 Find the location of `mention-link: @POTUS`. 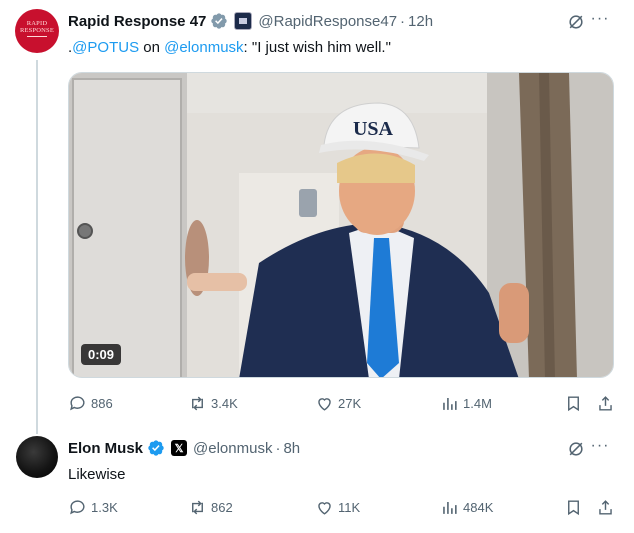

mention-link: @POTUS is located at coordinates (105, 47).